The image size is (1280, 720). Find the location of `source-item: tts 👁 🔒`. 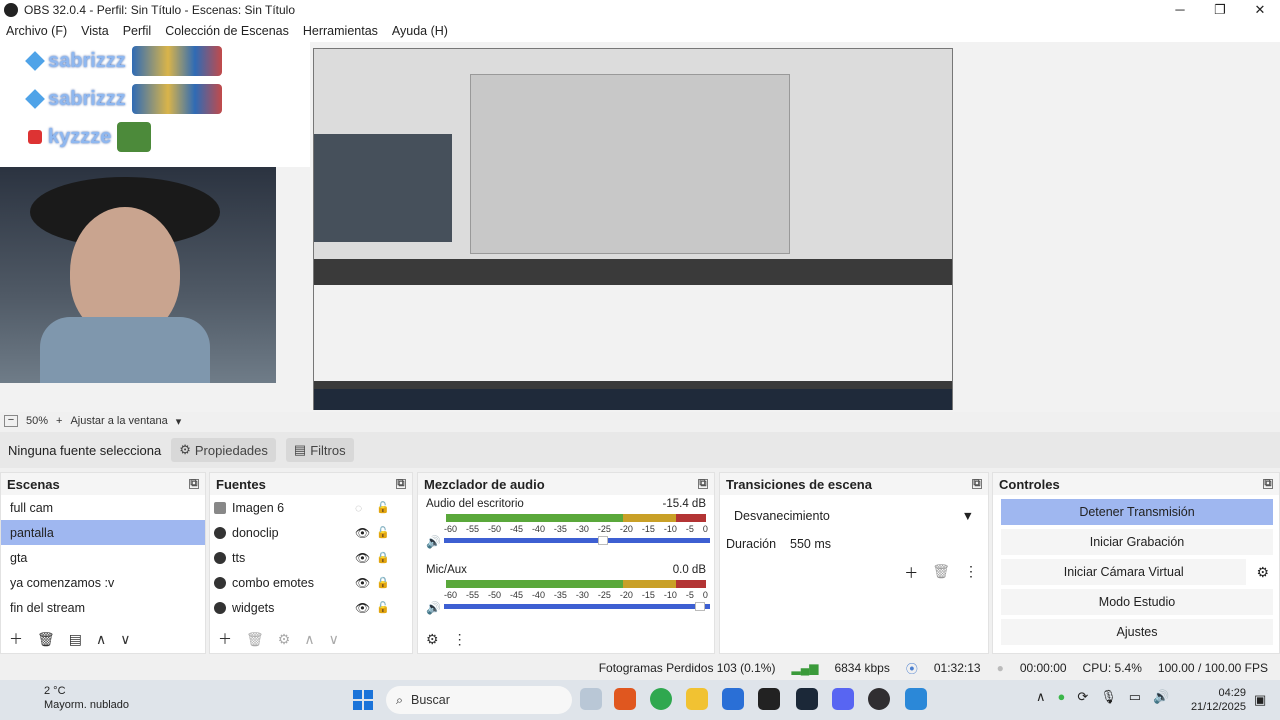

source-item: tts 👁 🔒 is located at coordinates (311, 557).